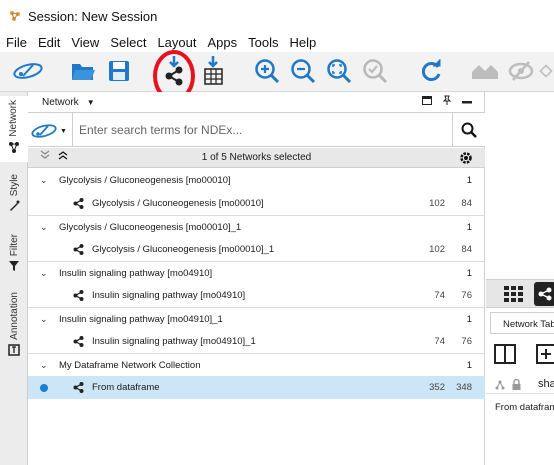 This screenshot has width=554, height=465. Describe the element at coordinates (222, 42) in the screenshot. I see `menu-apps: Apps` at that location.